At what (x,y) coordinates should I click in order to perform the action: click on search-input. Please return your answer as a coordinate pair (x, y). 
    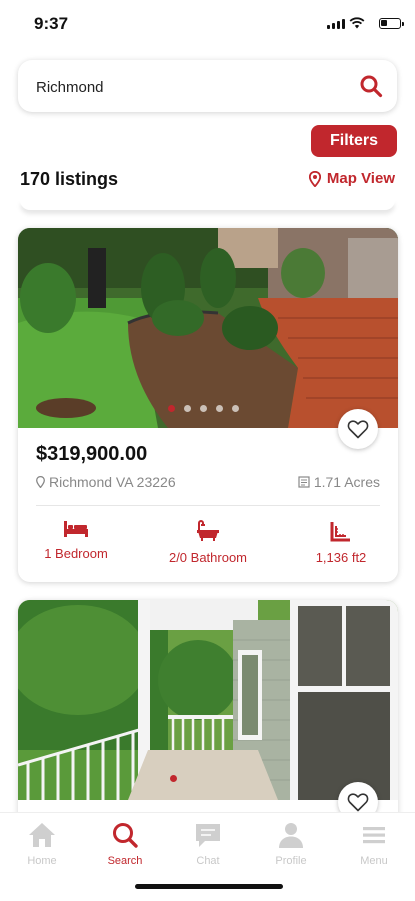
    Looking at the image, I should click on (186, 87).